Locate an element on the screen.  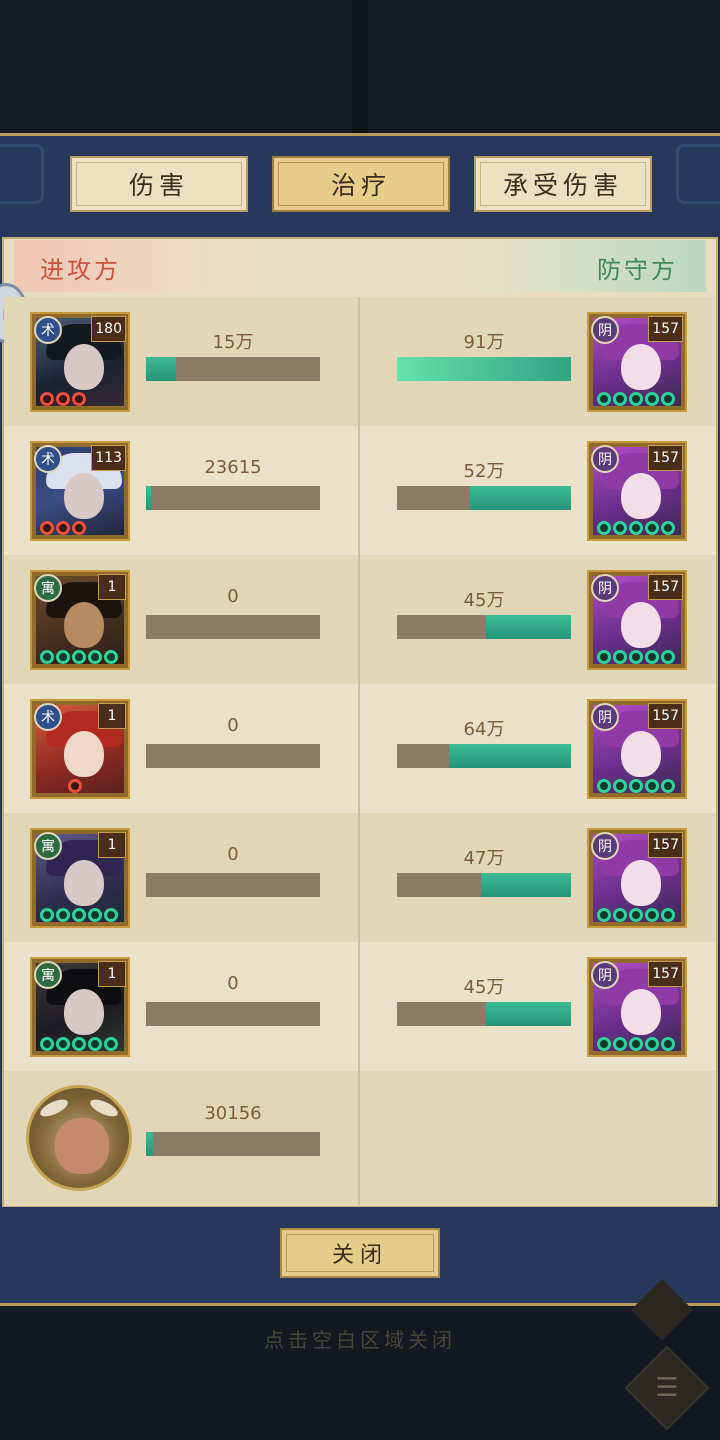
attacker-portrait: 术 1 is located at coordinates (80, 749).